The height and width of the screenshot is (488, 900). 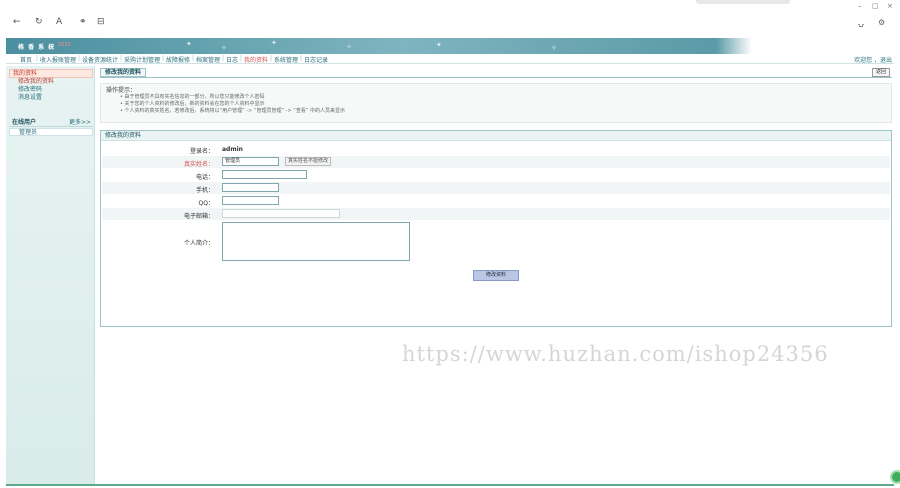 I want to click on login-name-value: admin, so click(x=232, y=149).